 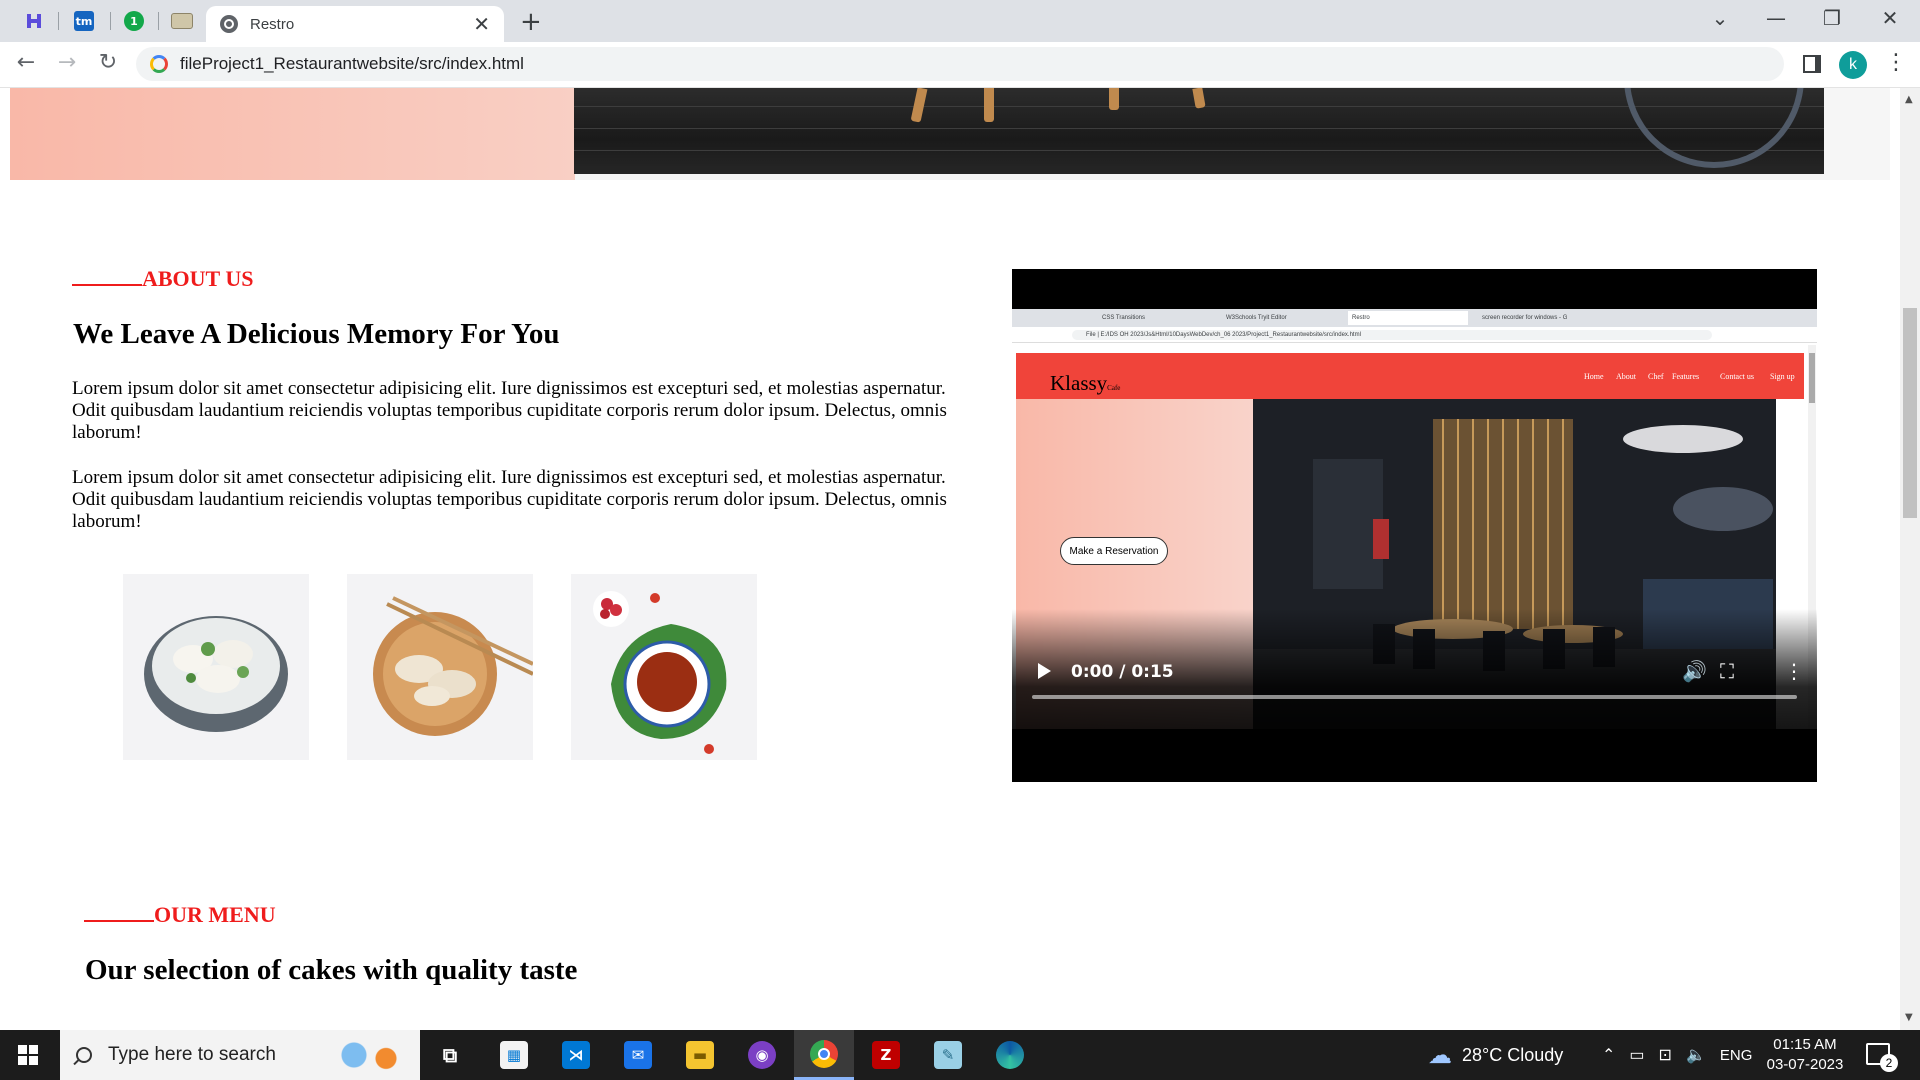 What do you see at coordinates (1044, 671) in the screenshot?
I see `play-icon` at bounding box center [1044, 671].